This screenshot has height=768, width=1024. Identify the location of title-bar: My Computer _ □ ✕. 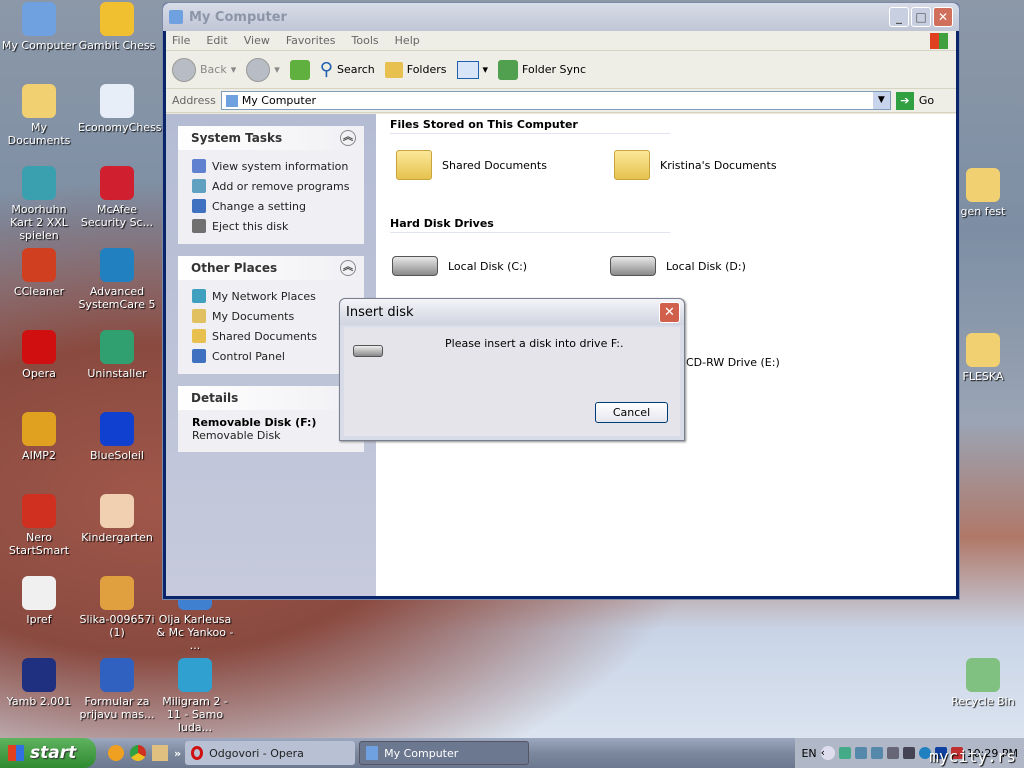
(561, 17).